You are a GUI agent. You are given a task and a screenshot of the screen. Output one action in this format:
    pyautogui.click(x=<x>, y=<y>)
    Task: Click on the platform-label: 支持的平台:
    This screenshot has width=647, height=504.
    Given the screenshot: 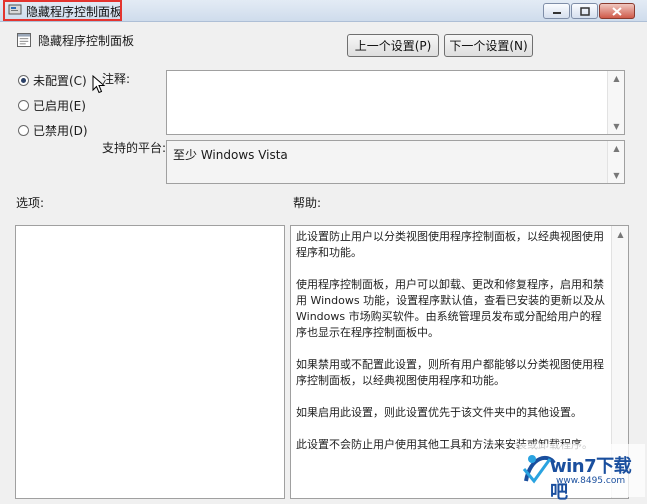 What is the action you would take?
    pyautogui.click(x=134, y=148)
    